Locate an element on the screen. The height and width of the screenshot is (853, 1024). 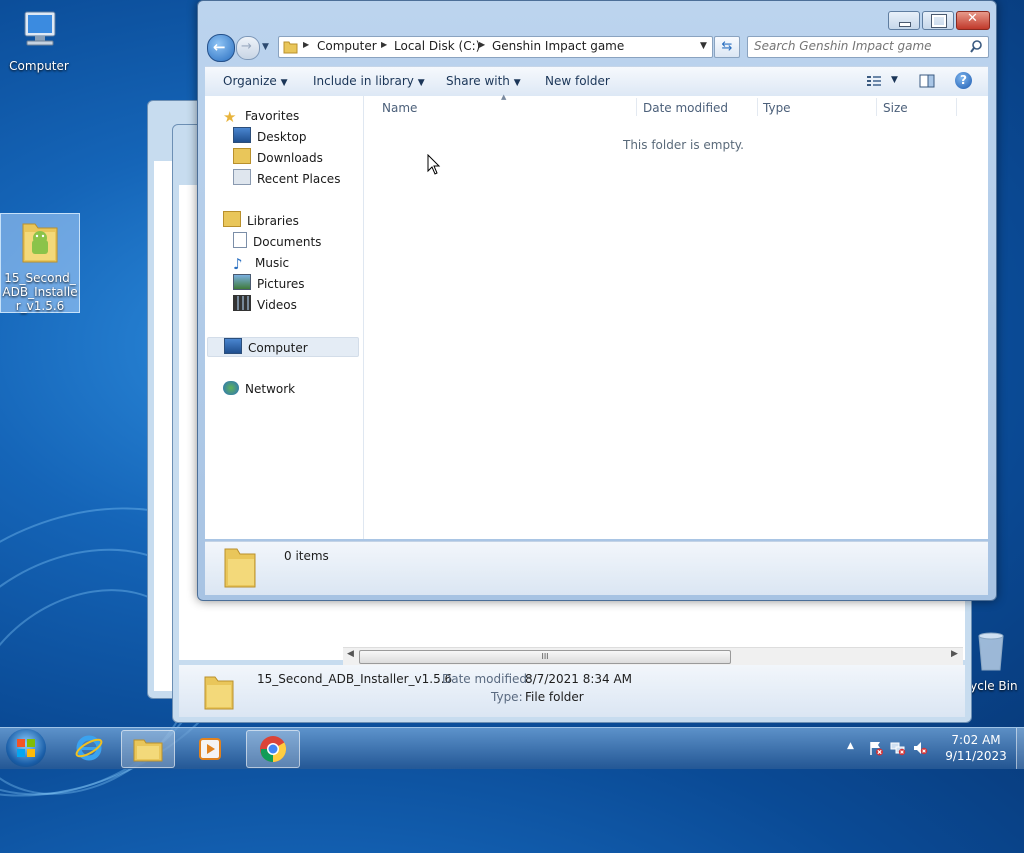
search-box is located at coordinates (868, 47).